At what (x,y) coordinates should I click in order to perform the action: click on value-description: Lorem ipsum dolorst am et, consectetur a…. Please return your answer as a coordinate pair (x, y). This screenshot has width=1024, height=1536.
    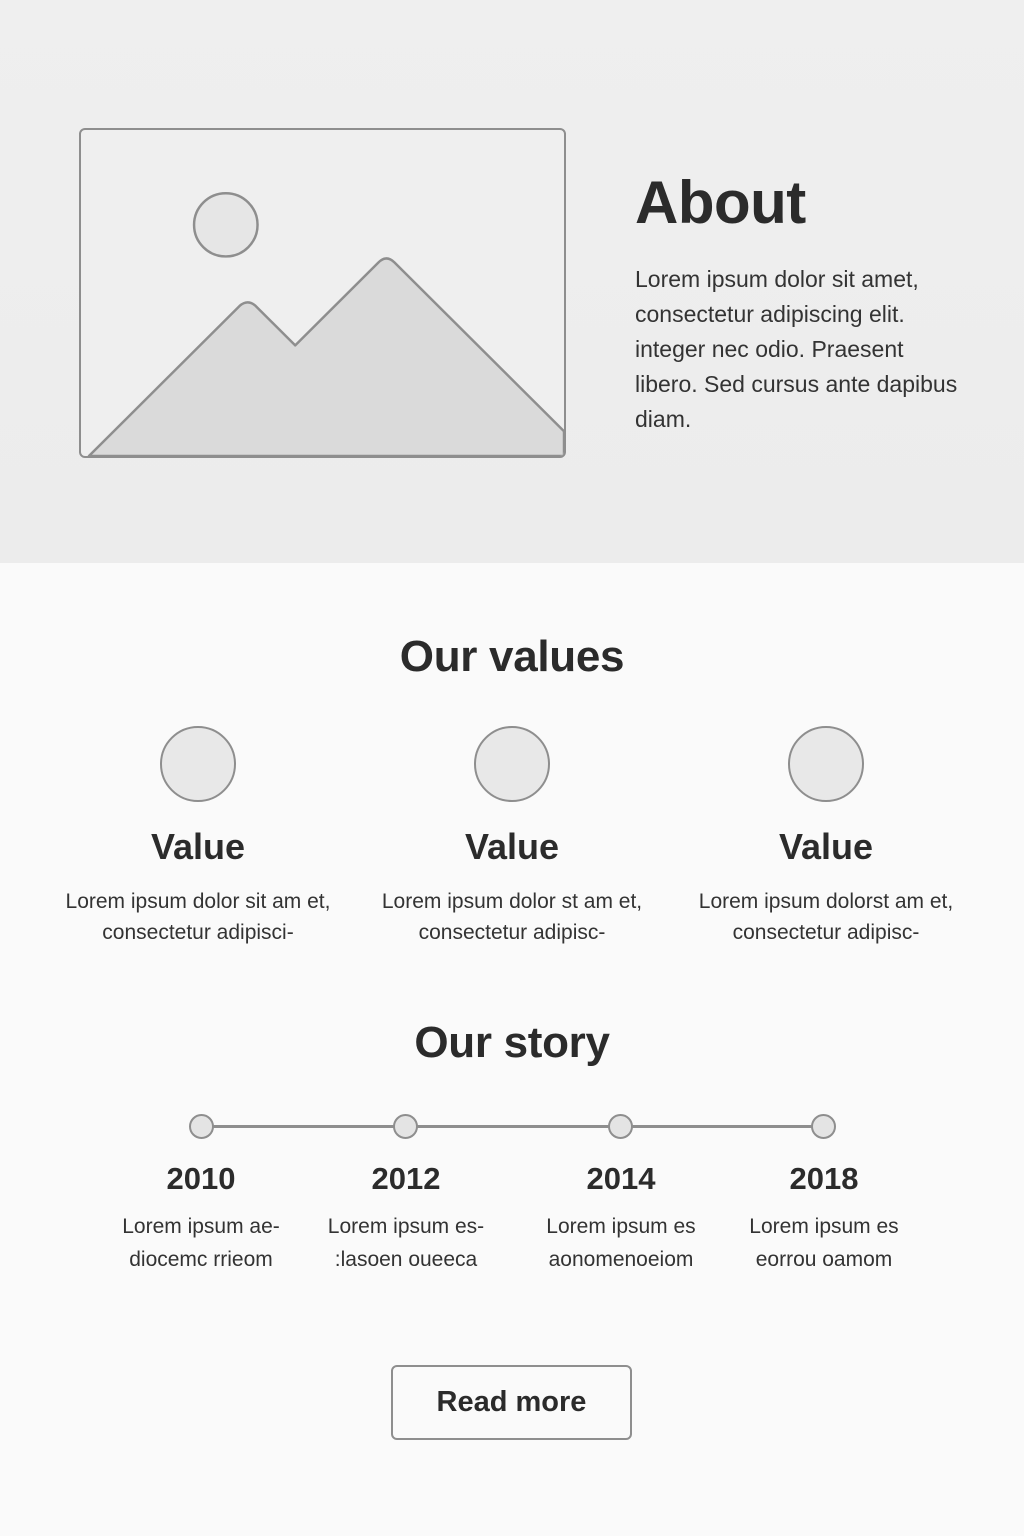
    Looking at the image, I should click on (826, 917).